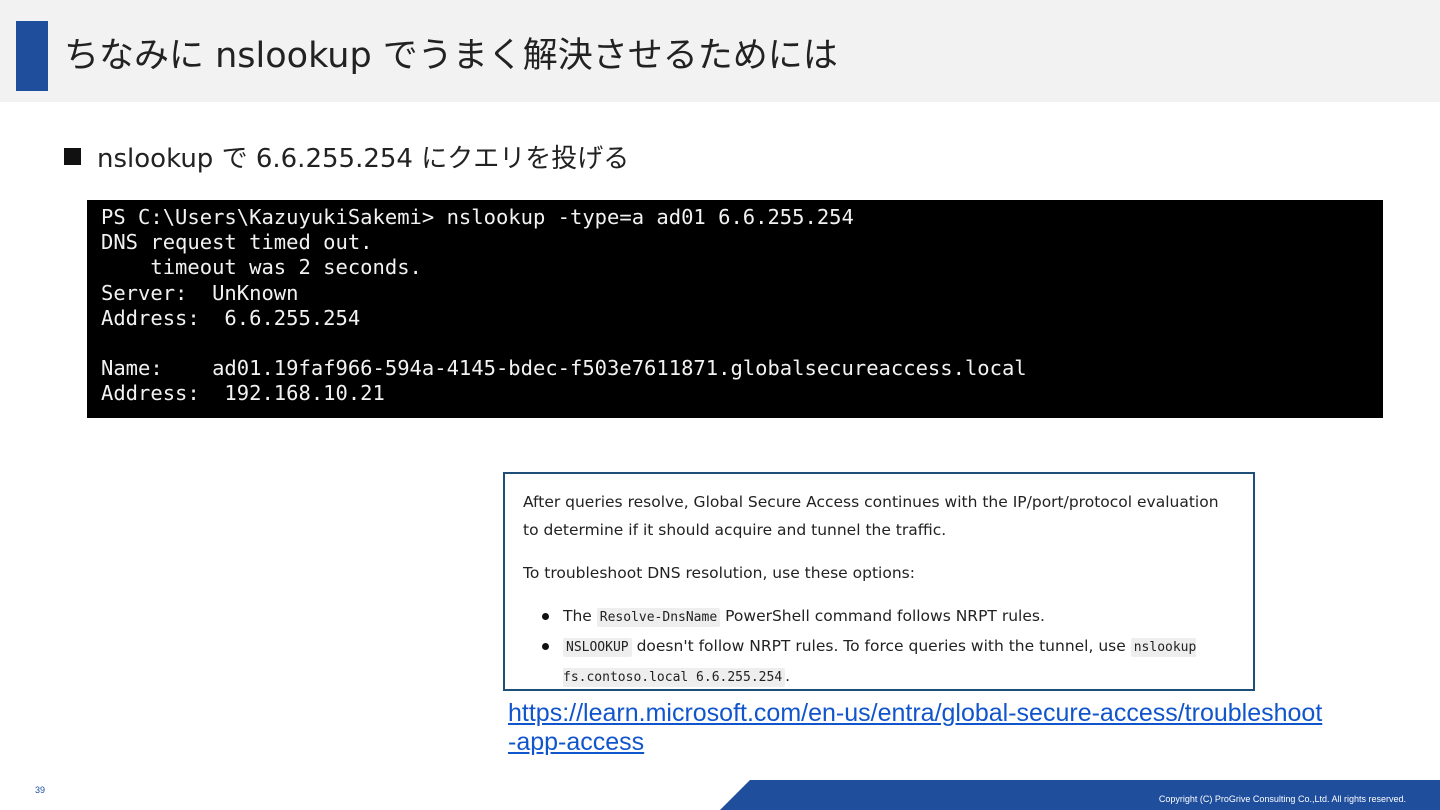 The height and width of the screenshot is (810, 1440). I want to click on slide-header: ちなみに nslookup でうまく解決させるためには, so click(720, 51).